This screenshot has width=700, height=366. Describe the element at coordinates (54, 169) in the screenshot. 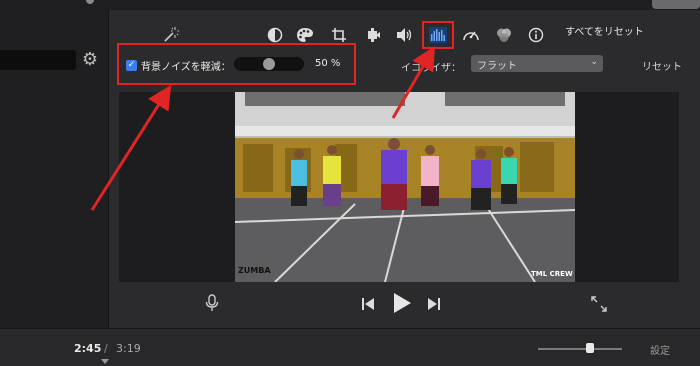

I see `browser-sidebar: ⚙` at that location.